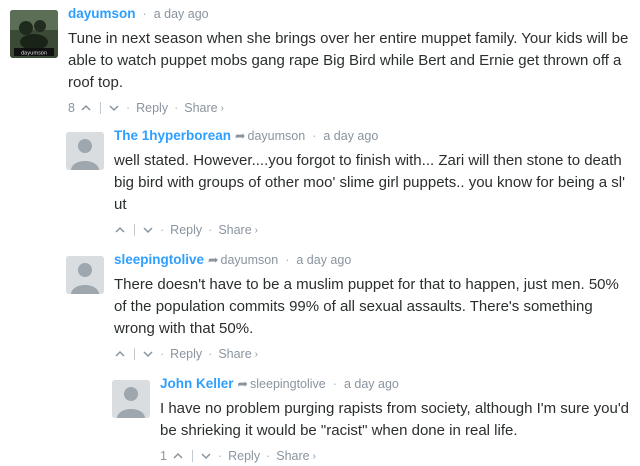 The image size is (640, 466). I want to click on comment-footer: 1 · Reply · Share ›, so click(395, 455).